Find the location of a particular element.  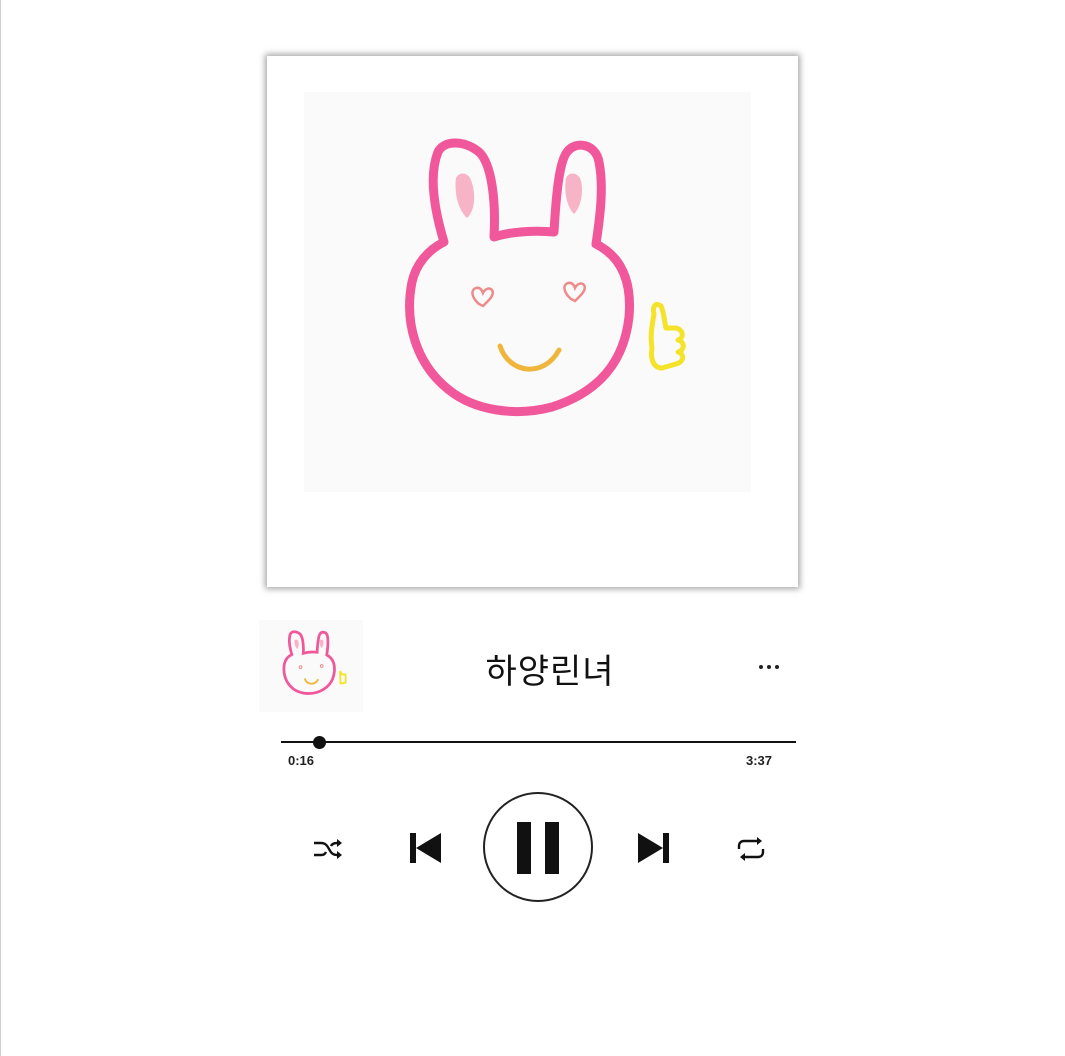

skip-previous-icon is located at coordinates (425, 848).